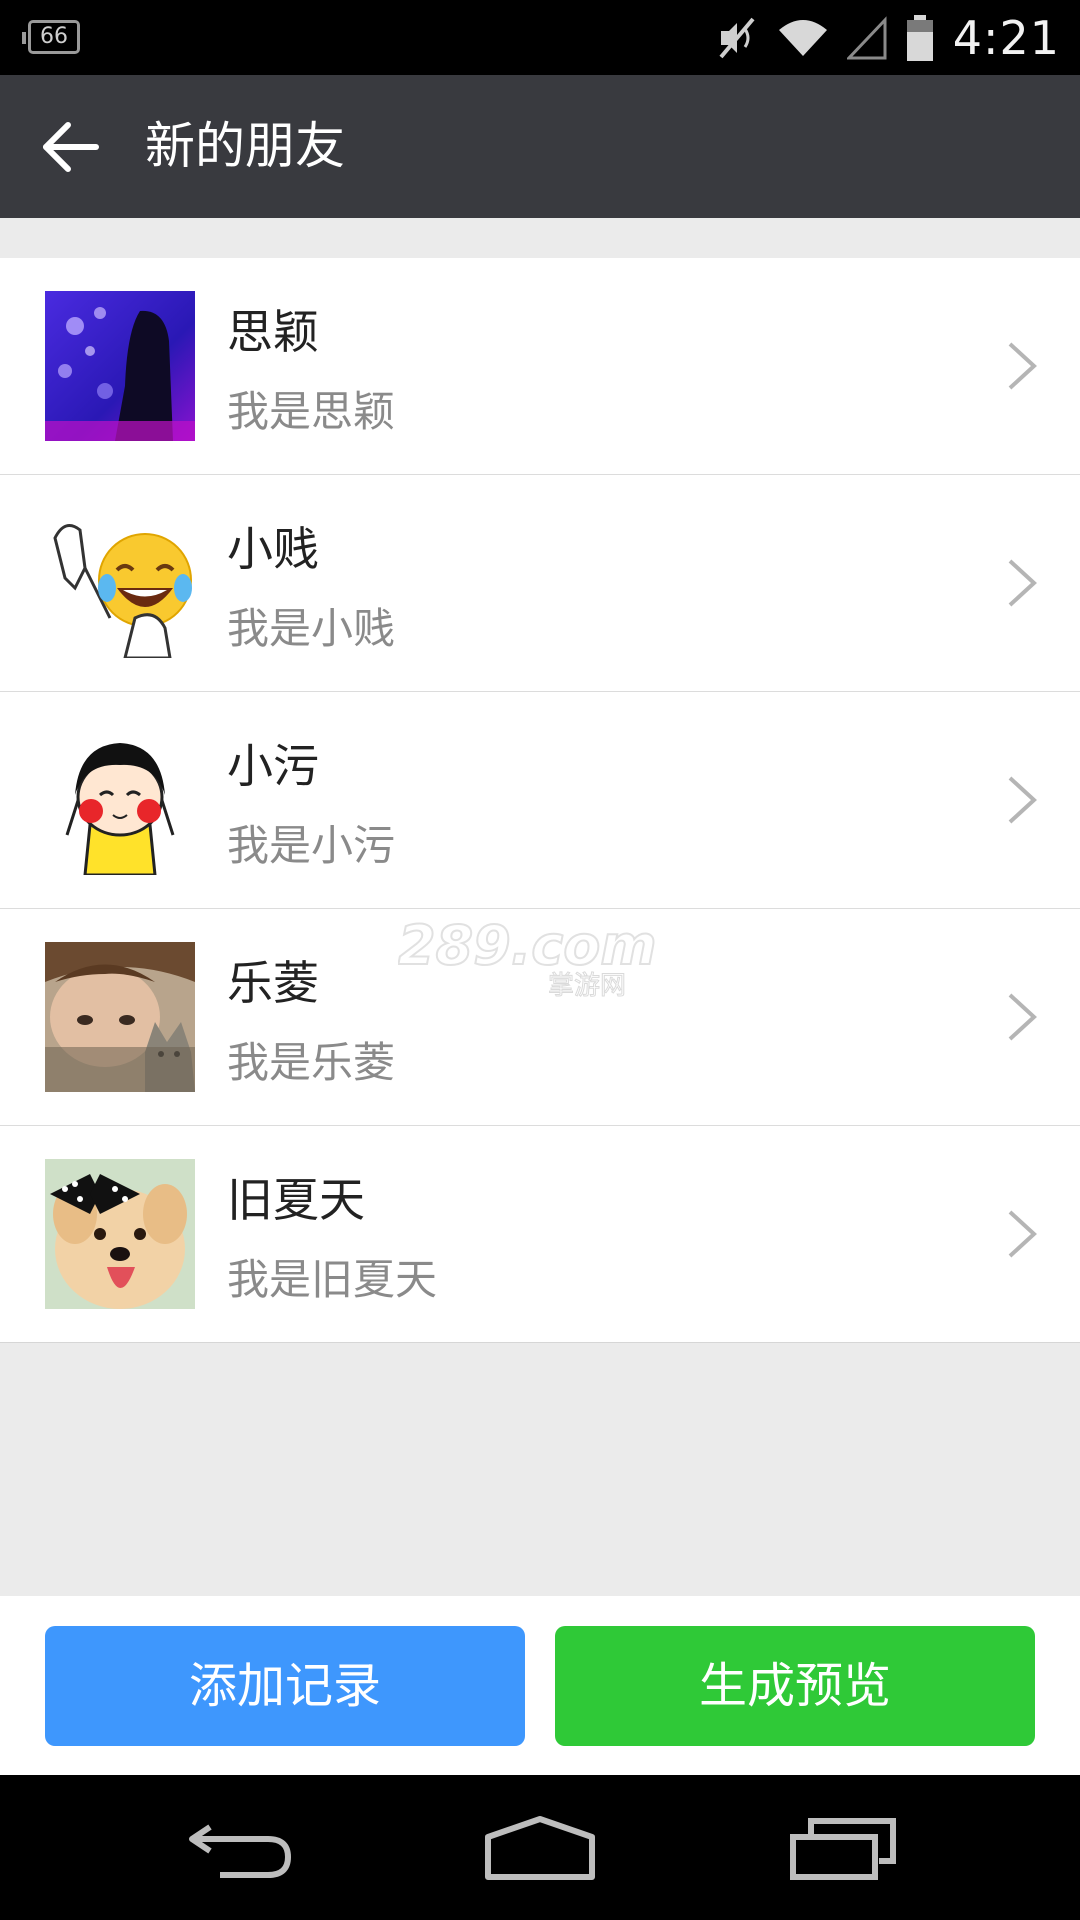  I want to click on friend-name: 旧夏天, so click(296, 1200).